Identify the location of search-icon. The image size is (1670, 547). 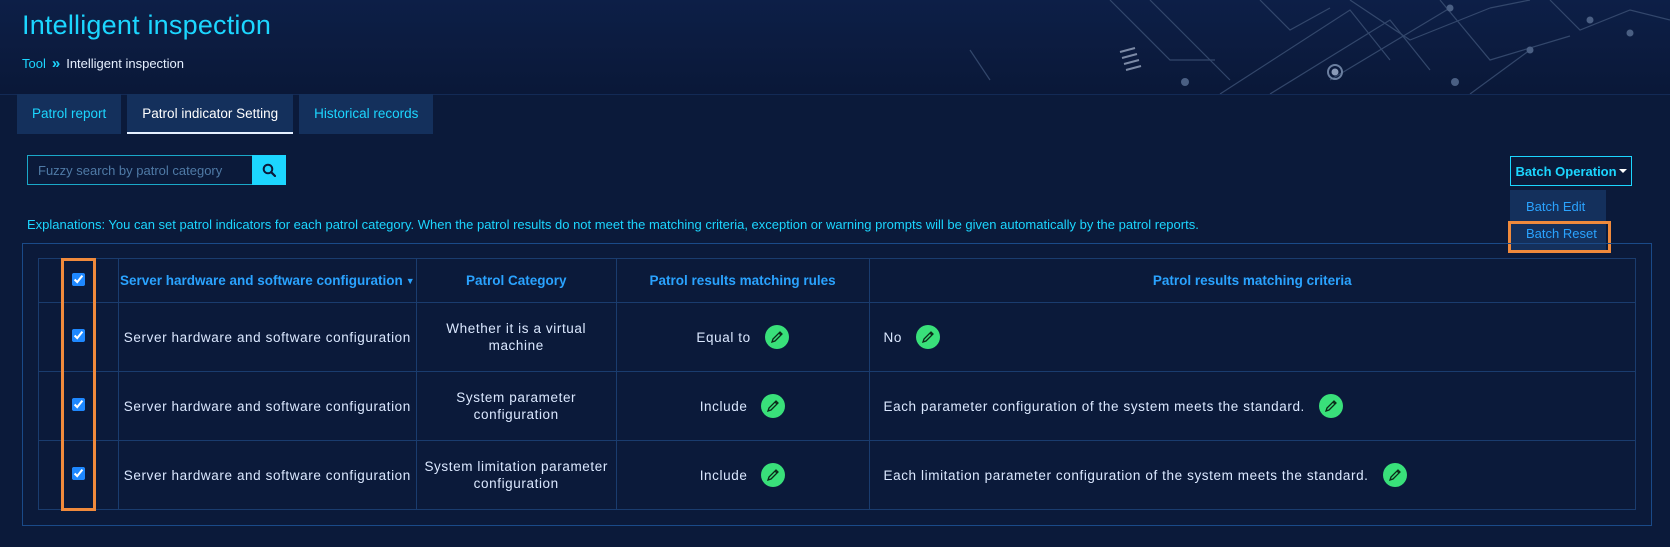
(269, 170).